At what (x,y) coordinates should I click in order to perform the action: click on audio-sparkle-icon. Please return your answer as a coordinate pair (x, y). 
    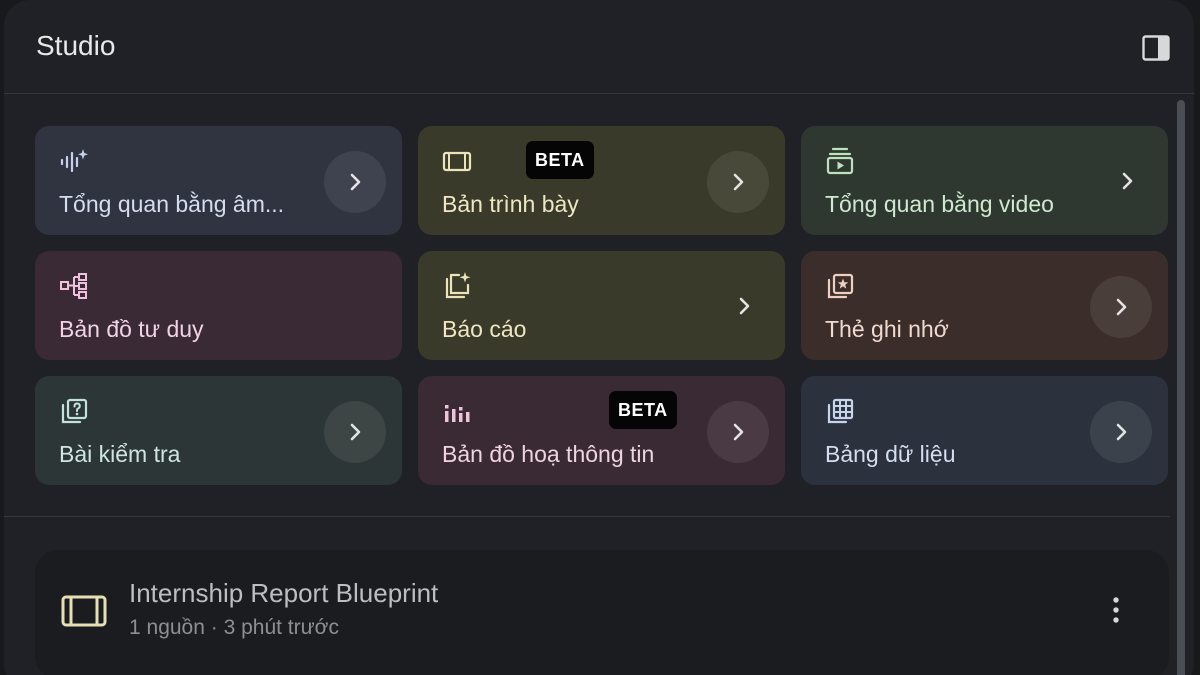
    Looking at the image, I should click on (74, 161).